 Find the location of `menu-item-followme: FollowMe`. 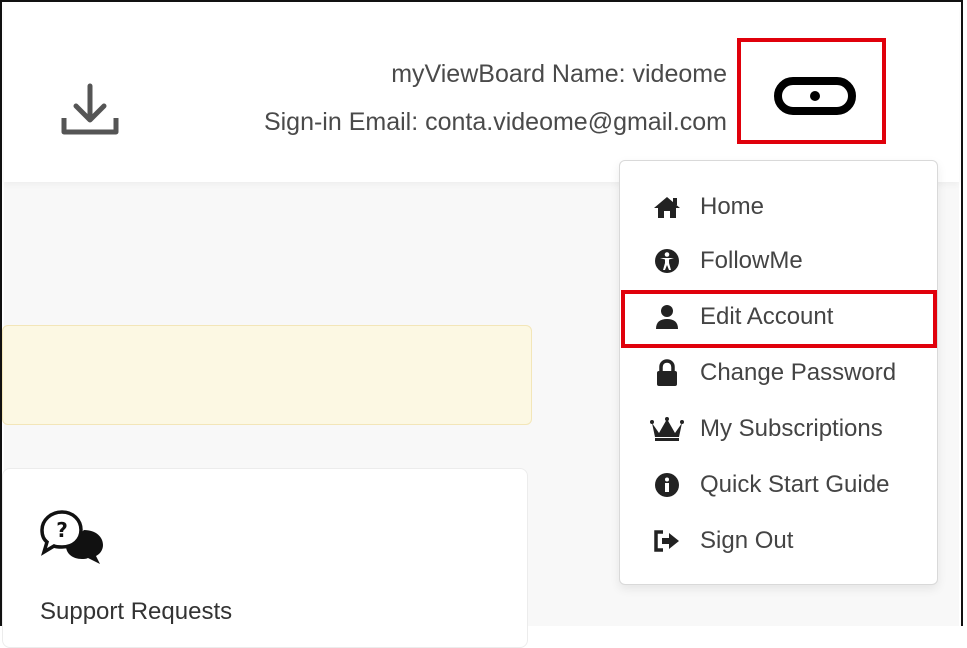

menu-item-followme: FollowMe is located at coordinates (778, 261).